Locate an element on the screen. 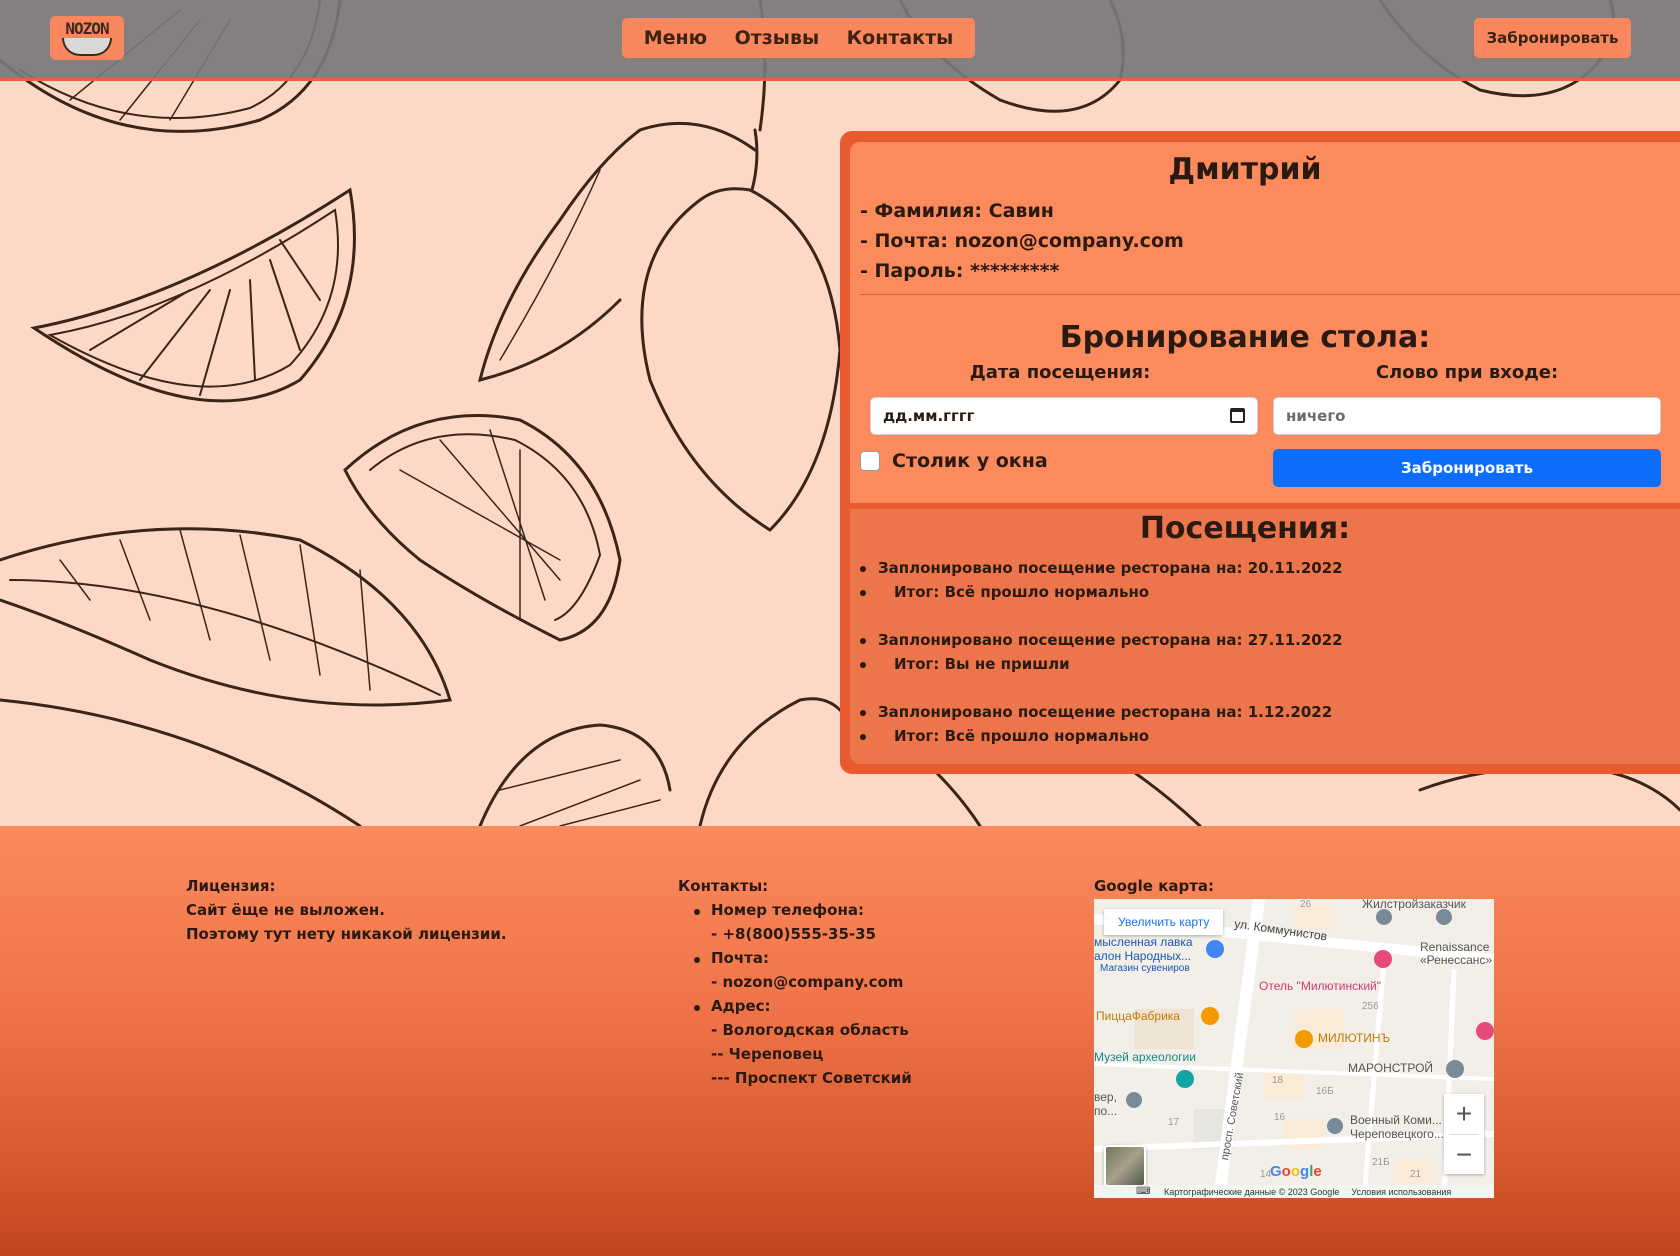 The image size is (1680, 1256). entry-word-input: ничего is located at coordinates (1467, 416).